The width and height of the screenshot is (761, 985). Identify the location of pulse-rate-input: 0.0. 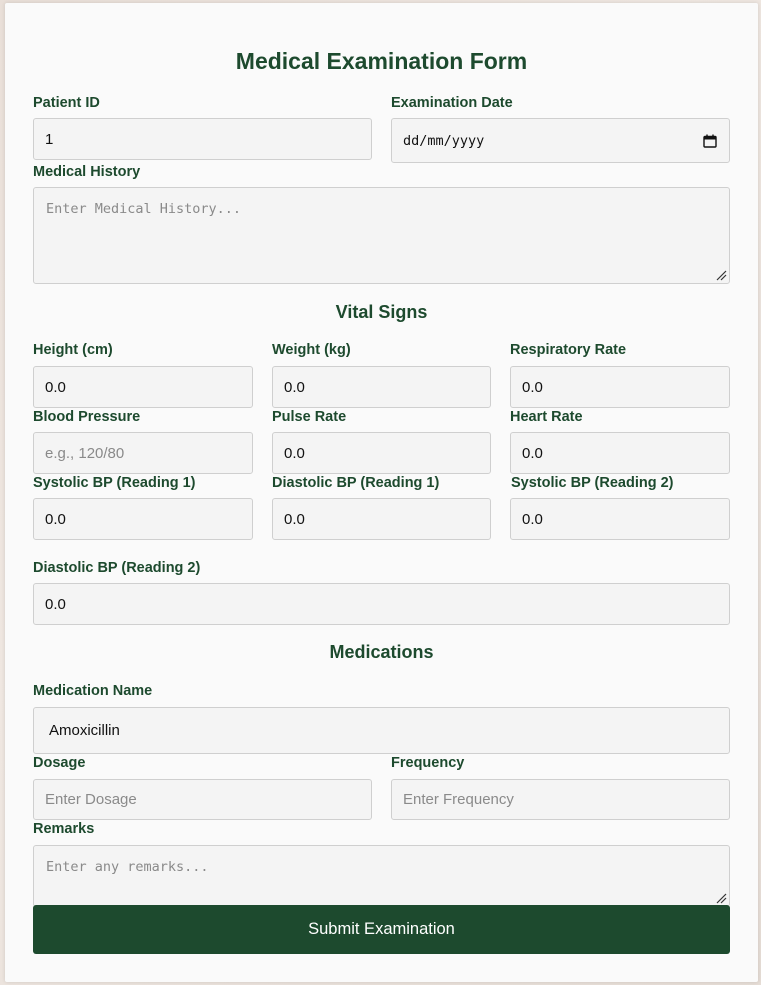
(381, 453).